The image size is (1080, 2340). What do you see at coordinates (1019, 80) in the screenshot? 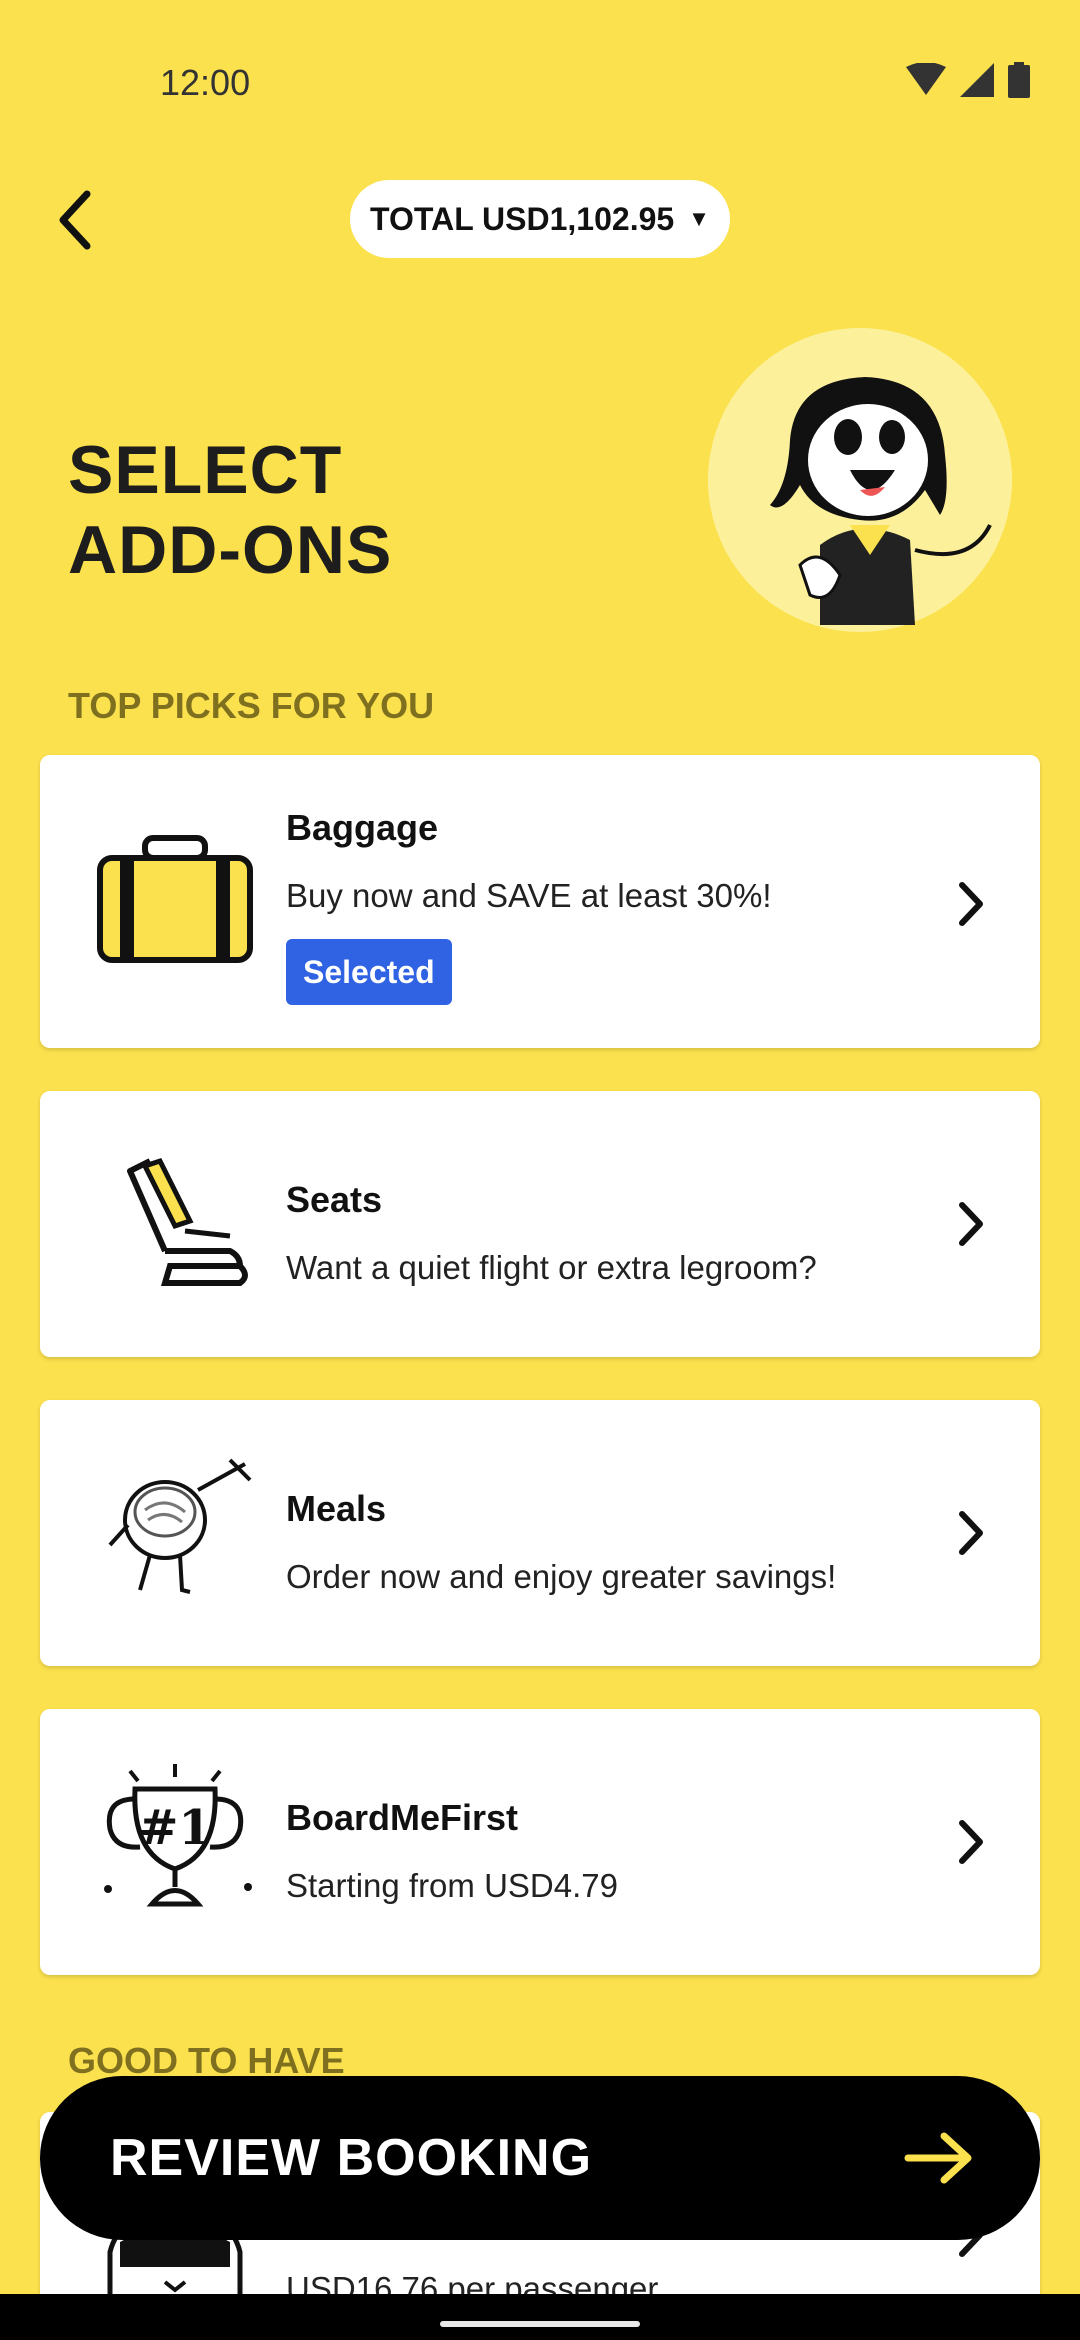
I see `battery-icon` at bounding box center [1019, 80].